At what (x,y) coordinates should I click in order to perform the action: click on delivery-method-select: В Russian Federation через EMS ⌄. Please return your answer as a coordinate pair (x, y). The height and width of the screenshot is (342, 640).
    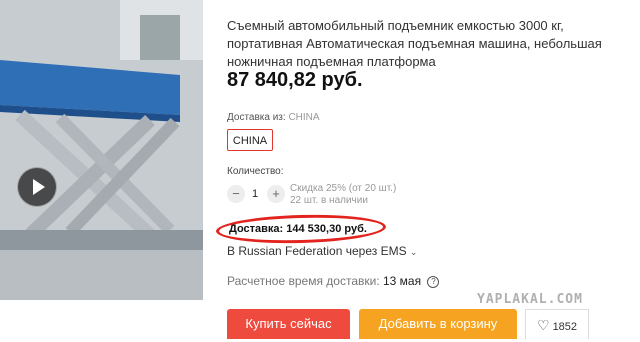
    Looking at the image, I should click on (322, 251).